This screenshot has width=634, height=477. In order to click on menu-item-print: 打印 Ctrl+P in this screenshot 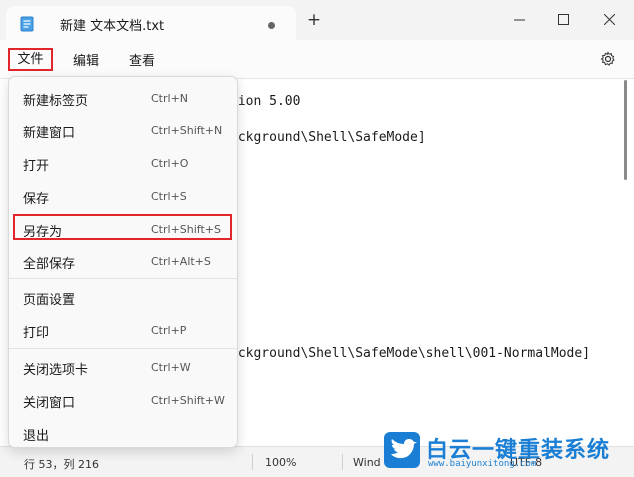, I will do `click(124, 330)`.